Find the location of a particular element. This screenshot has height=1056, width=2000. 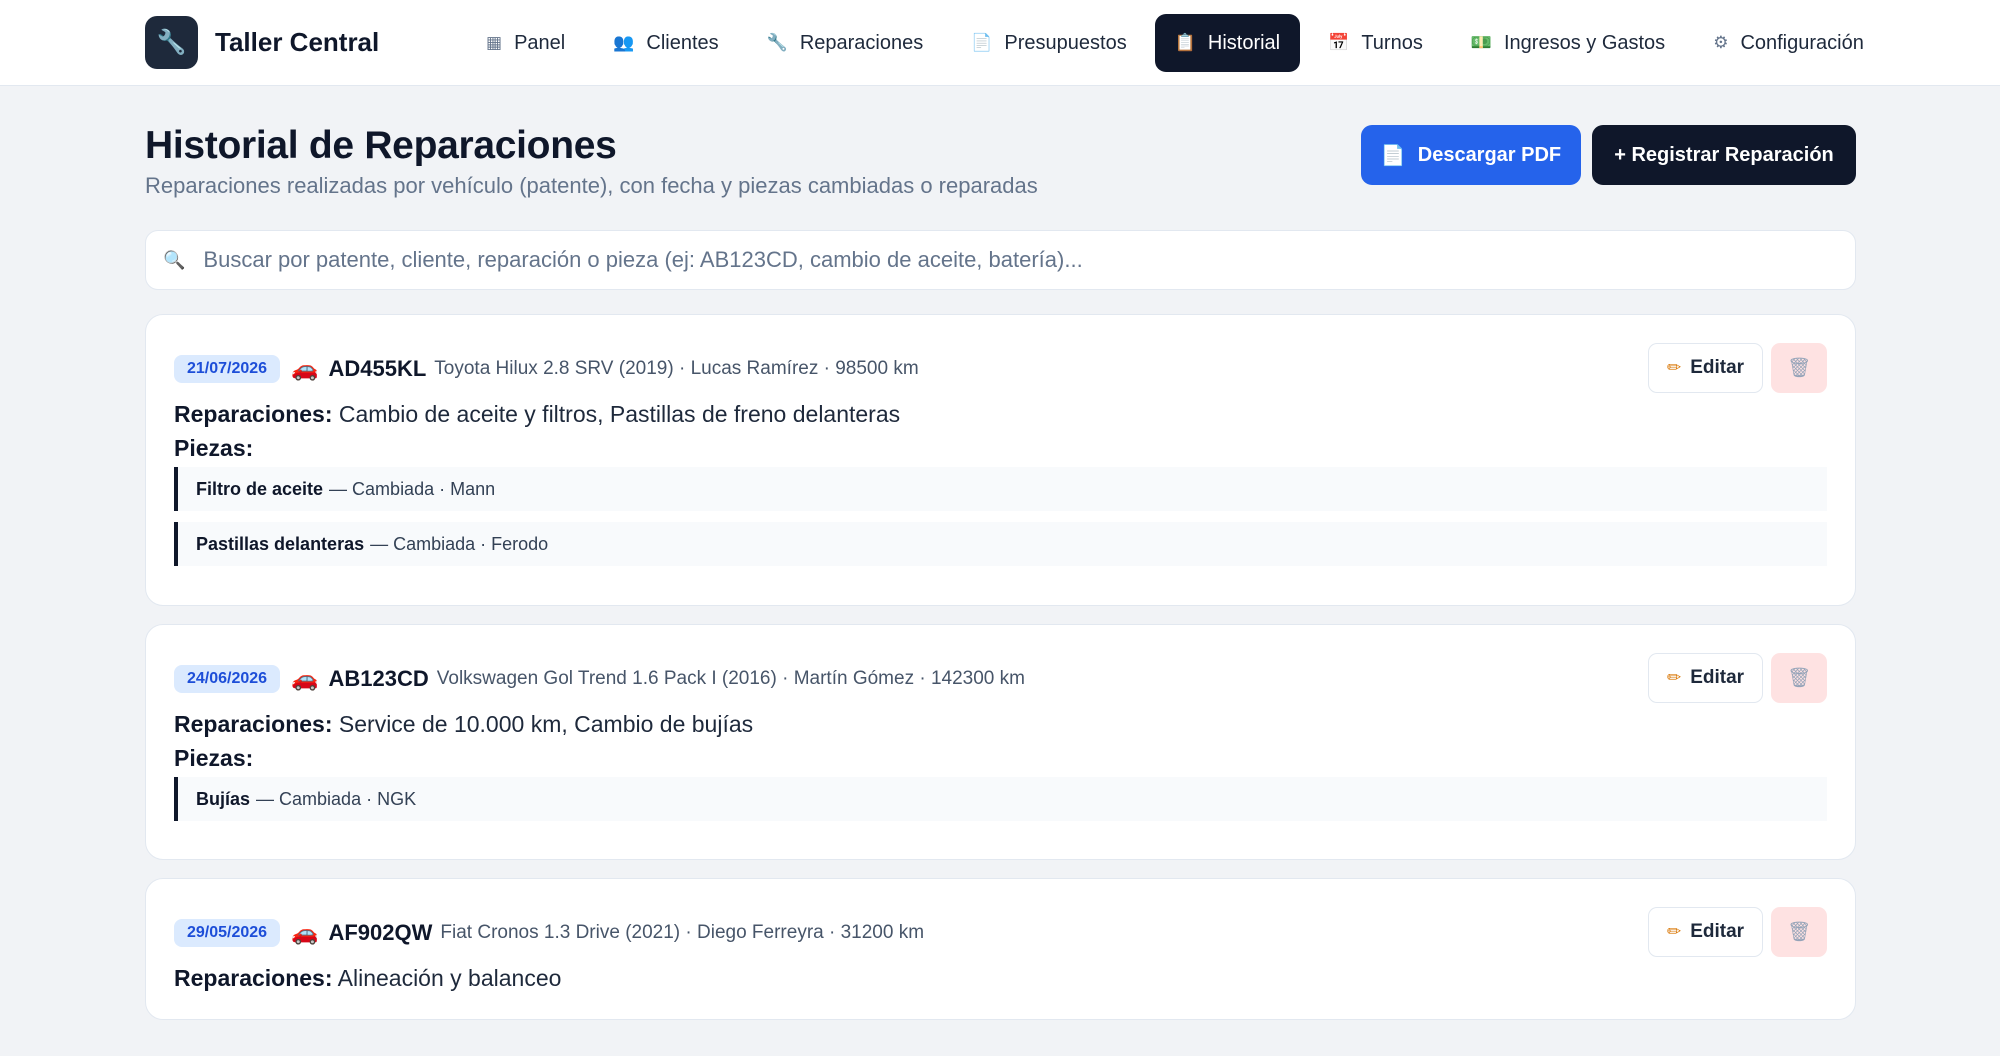

repairs-text: Alineación y balanceo is located at coordinates (449, 978).